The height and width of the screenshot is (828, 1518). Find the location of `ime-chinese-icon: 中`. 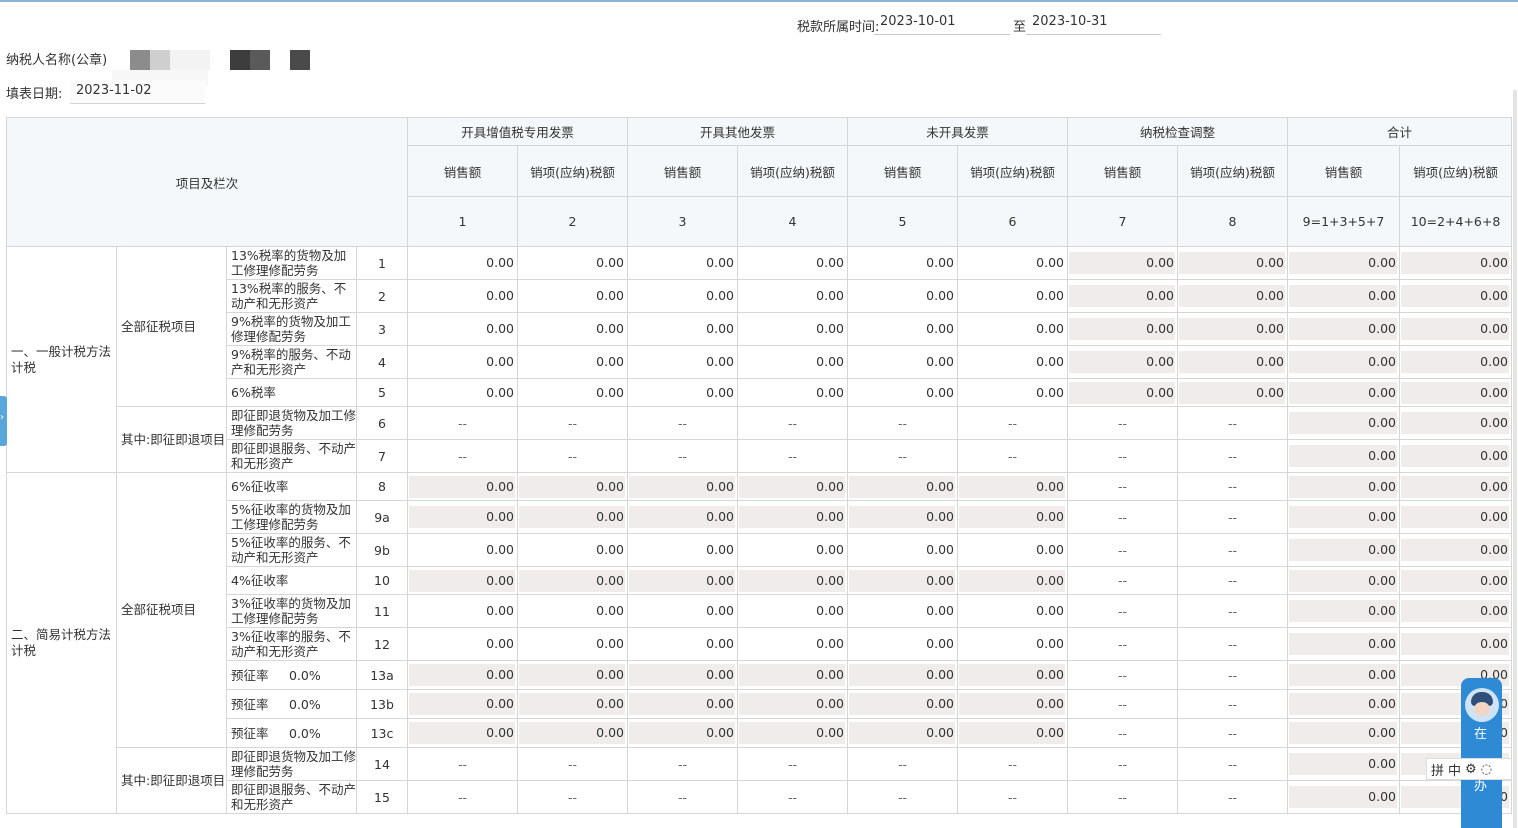

ime-chinese-icon: 中 is located at coordinates (1454, 769).